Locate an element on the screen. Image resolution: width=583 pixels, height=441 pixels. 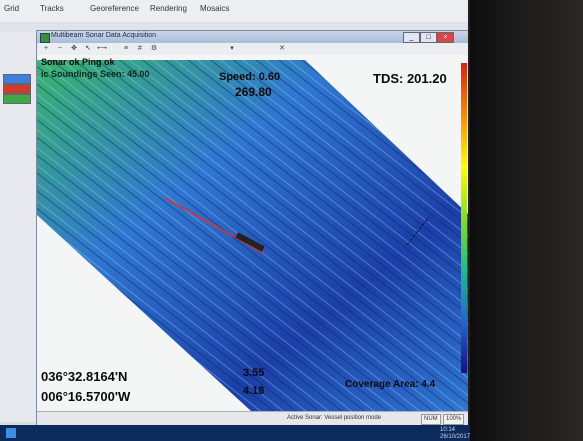
windows-taskbar: 10:14 26/10/2017 is located at coordinates (235, 433).